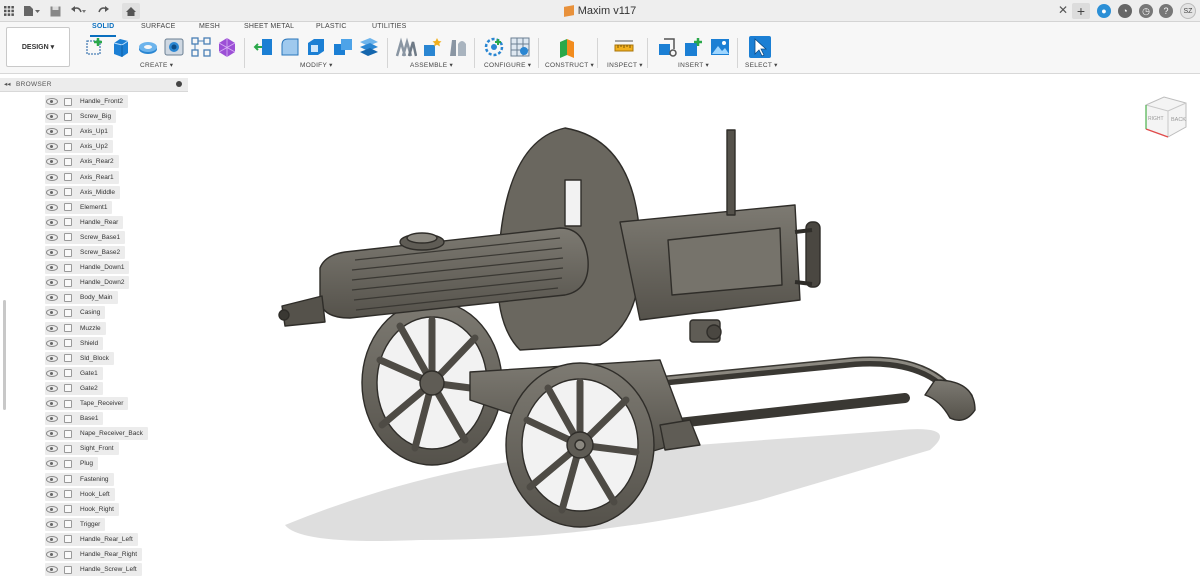 This screenshot has width=1200, height=580. I want to click on workspace-dropdown: DESIGN ▾, so click(38, 47).